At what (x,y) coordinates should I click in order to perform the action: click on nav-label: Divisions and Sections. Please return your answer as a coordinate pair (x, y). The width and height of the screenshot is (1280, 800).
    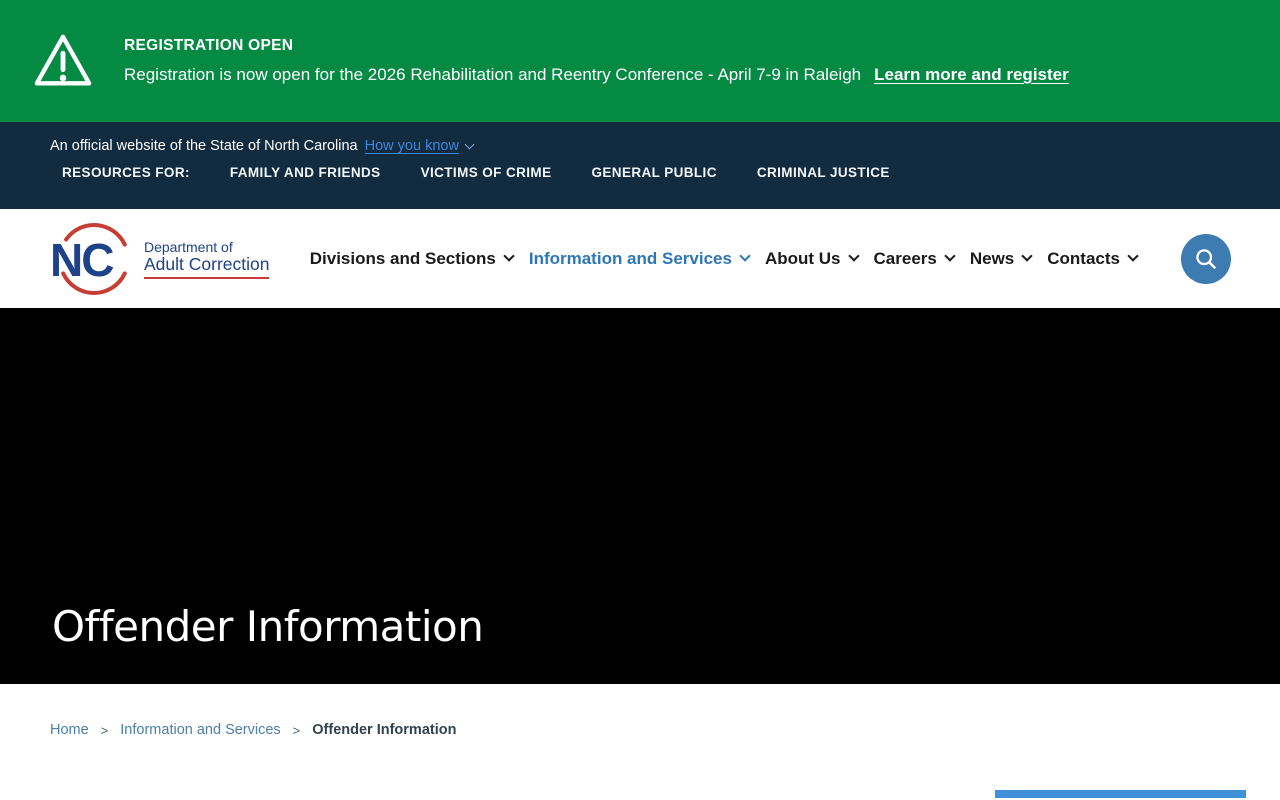
    Looking at the image, I should click on (402, 258).